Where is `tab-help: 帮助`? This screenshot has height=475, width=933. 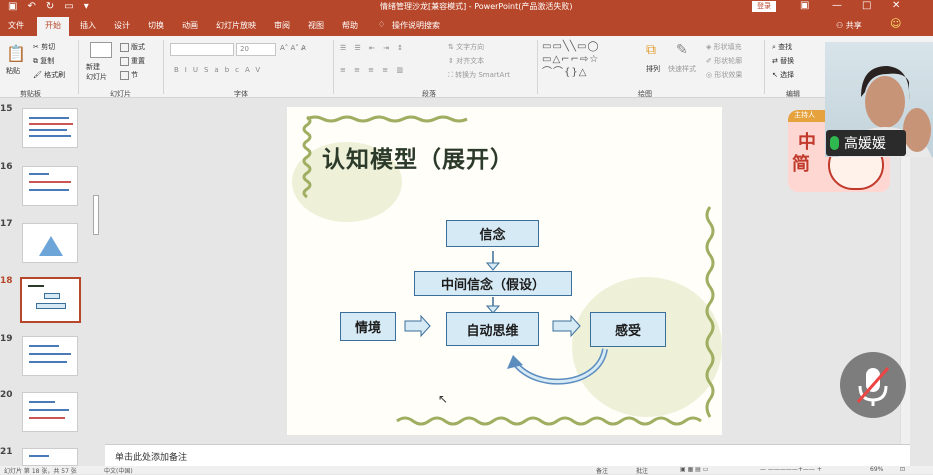 tab-help: 帮助 is located at coordinates (350, 25).